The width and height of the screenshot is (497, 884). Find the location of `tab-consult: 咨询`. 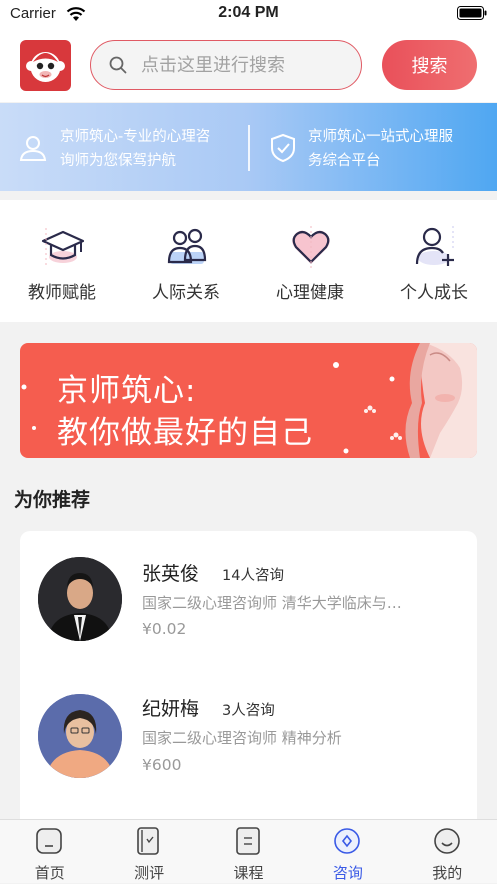

tab-consult: 咨询 is located at coordinates (347, 852).